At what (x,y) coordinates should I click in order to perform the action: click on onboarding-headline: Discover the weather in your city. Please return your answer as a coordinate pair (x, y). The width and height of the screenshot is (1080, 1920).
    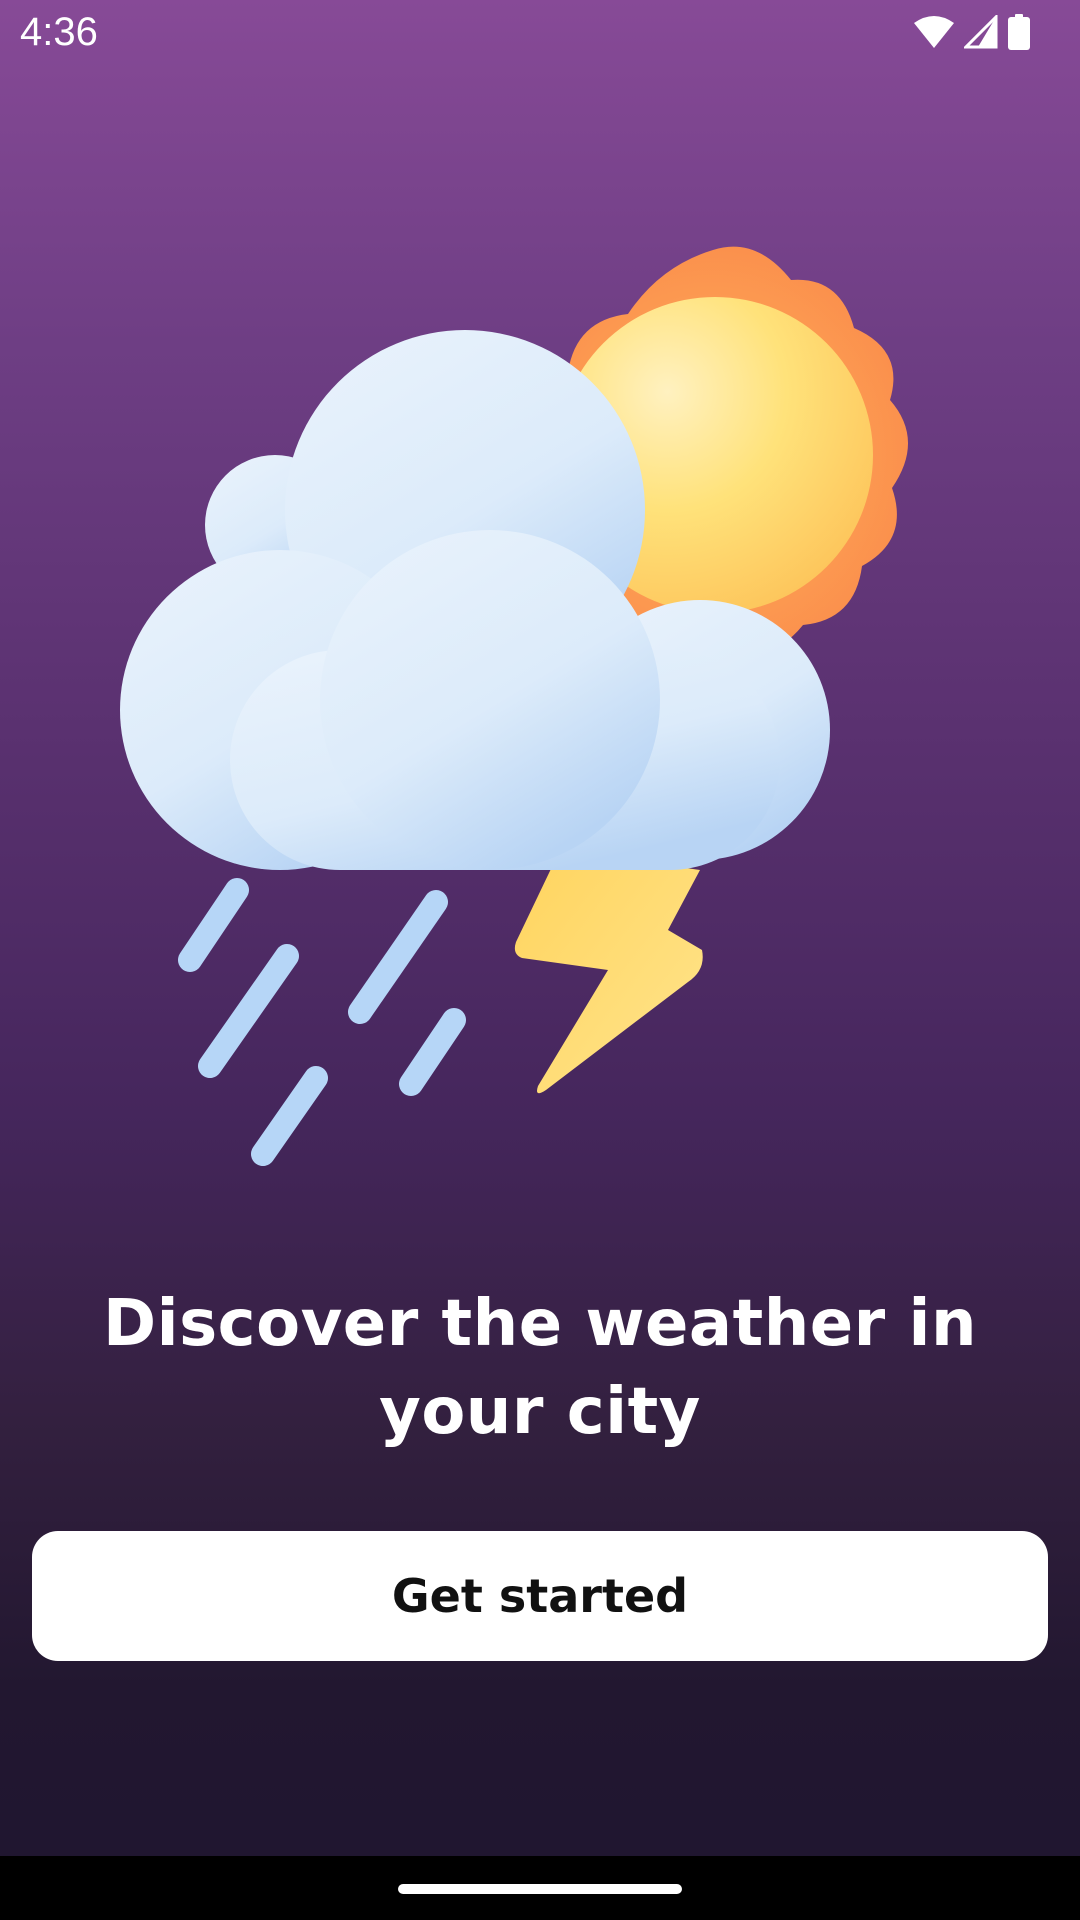
    Looking at the image, I should click on (540, 1368).